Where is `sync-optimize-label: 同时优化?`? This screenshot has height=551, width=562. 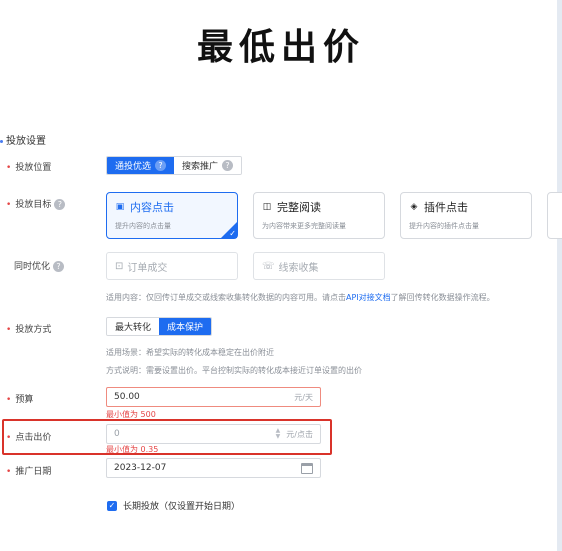 sync-optimize-label: 同时优化? is located at coordinates (39, 265).